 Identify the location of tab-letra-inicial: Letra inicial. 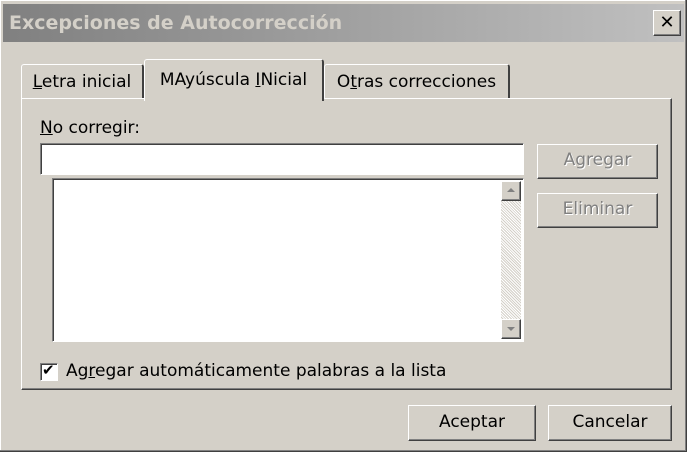
(82, 81).